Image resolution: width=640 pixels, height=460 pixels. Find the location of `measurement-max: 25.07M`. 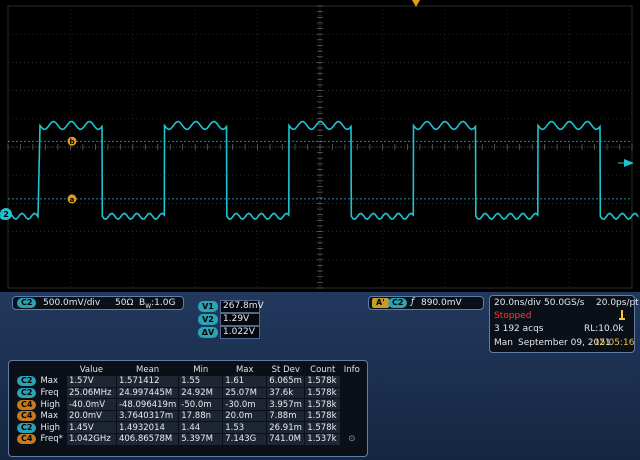

measurement-max: 25.07M is located at coordinates (245, 393).